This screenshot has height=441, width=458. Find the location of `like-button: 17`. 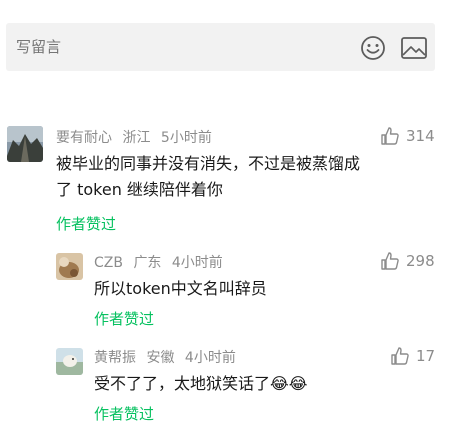

like-button: 17 is located at coordinates (412, 356).